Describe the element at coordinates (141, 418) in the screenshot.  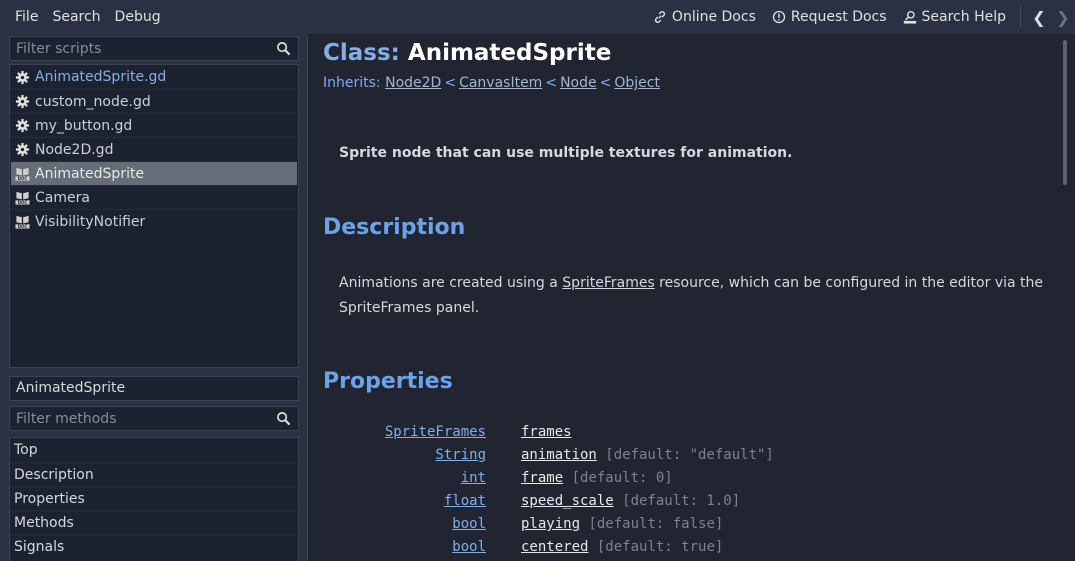
I see `filter-methods-input` at that location.